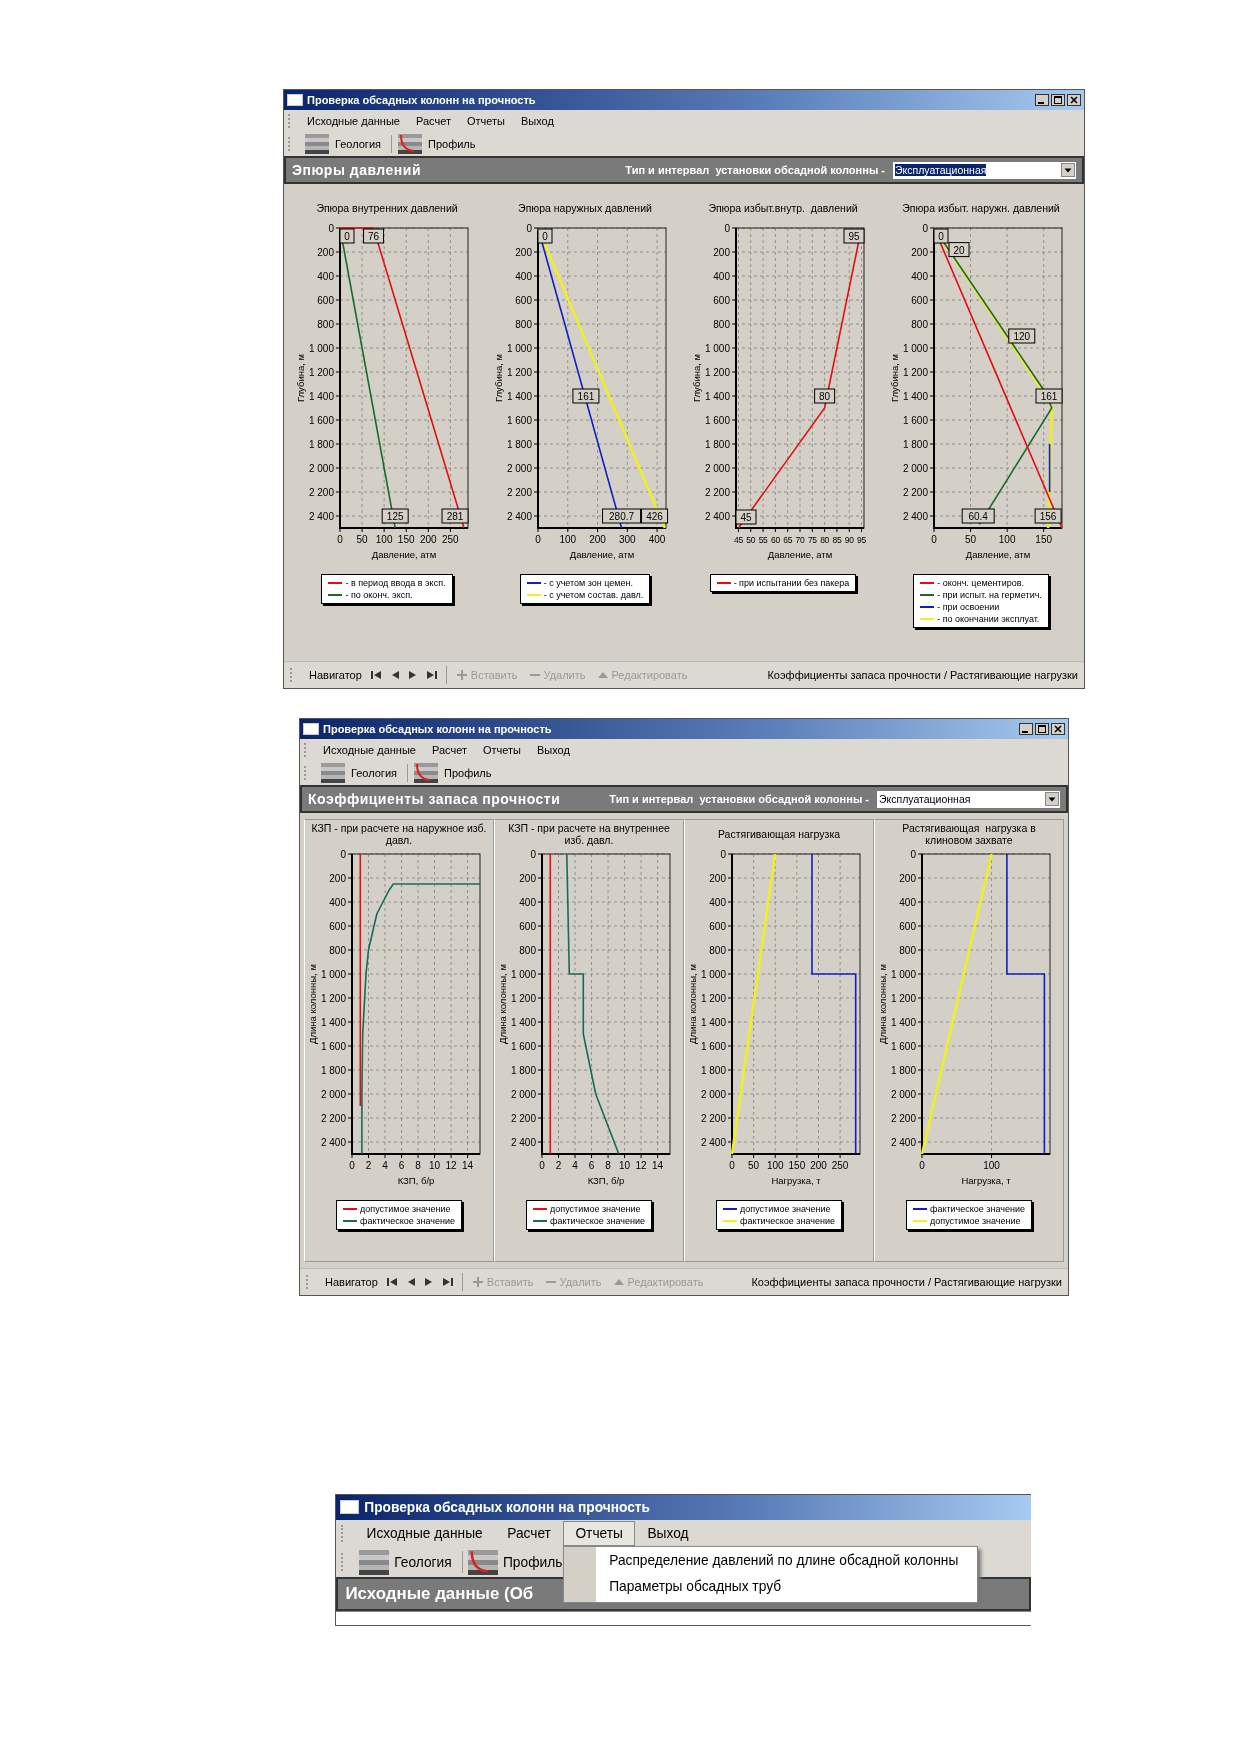 The image size is (1239, 1752). I want to click on legend-label: - при испыт. на герметич., so click(989, 595).